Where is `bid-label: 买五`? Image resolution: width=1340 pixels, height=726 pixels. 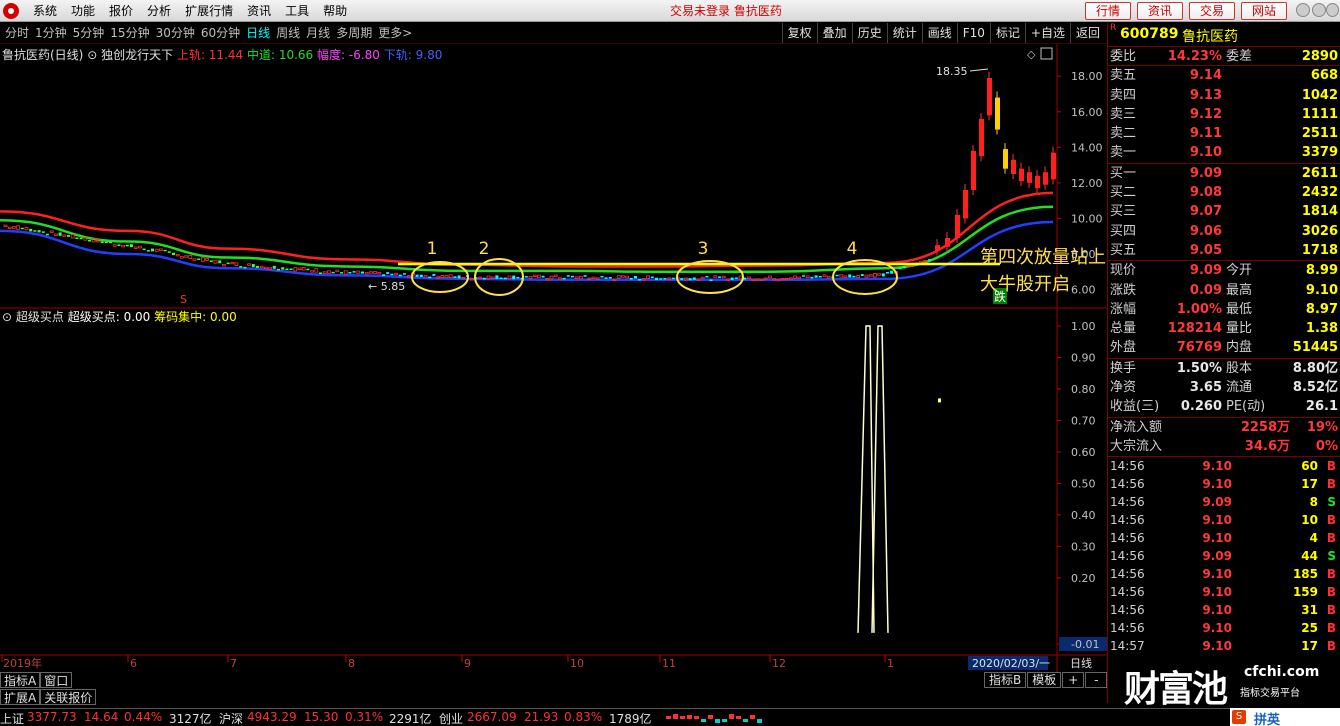 bid-label: 买五 is located at coordinates (1123, 250).